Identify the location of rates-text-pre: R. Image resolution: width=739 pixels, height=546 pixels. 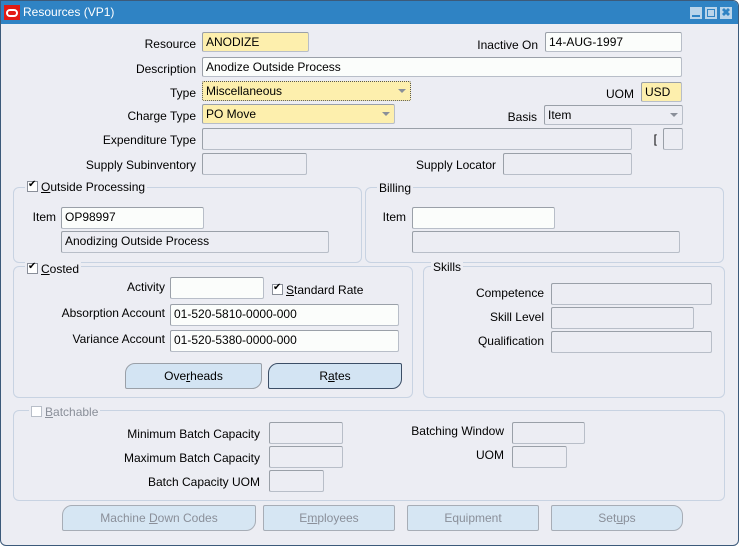
(323, 376).